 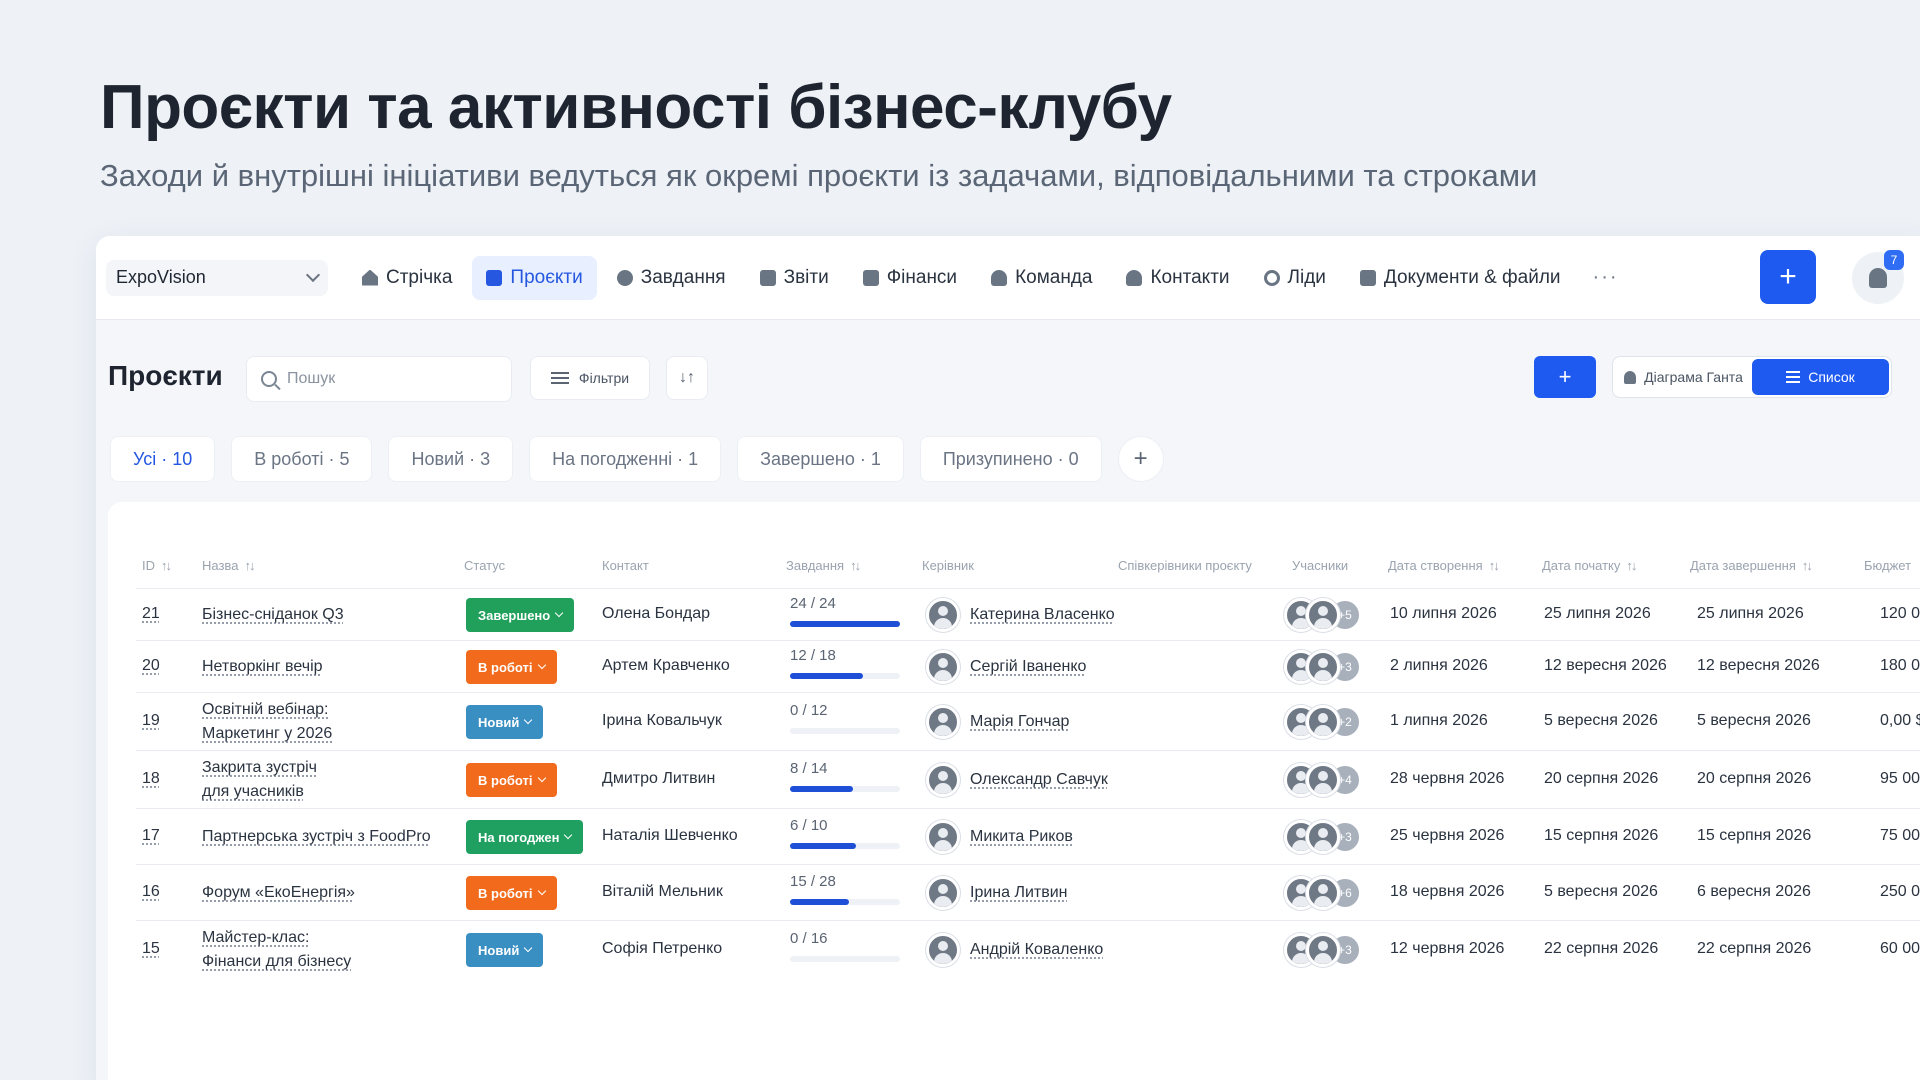 What do you see at coordinates (262, 667) in the screenshot?
I see `project-name: Нетворкінг вечір` at bounding box center [262, 667].